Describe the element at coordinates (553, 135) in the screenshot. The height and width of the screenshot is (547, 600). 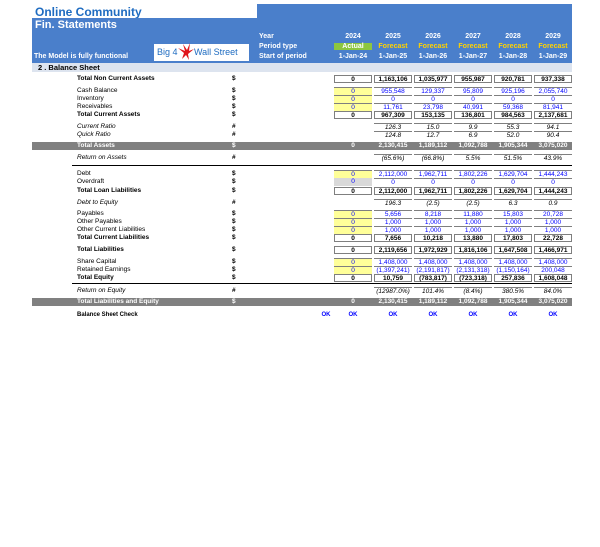
I see `cell-forecast: 90.4` at that location.